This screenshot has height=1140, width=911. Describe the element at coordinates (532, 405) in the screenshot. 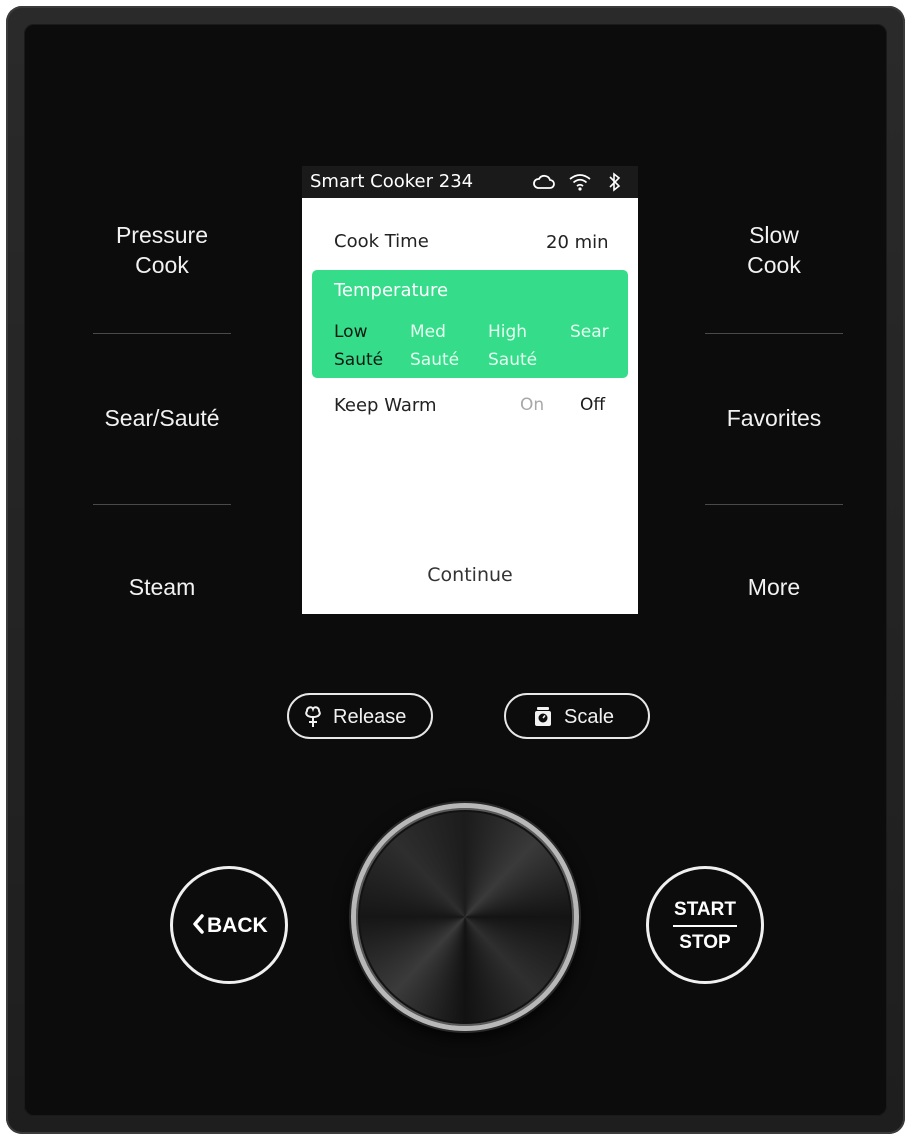

I see `keep-warm-on-option: On` at that location.